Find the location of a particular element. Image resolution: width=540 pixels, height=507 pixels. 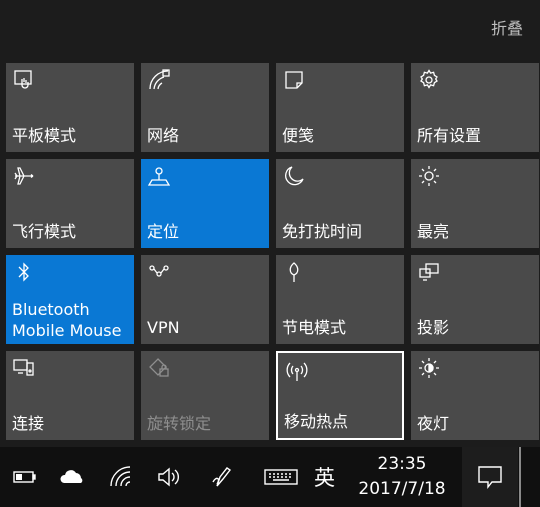

tile-label: 所有设置 is located at coordinates (449, 135).